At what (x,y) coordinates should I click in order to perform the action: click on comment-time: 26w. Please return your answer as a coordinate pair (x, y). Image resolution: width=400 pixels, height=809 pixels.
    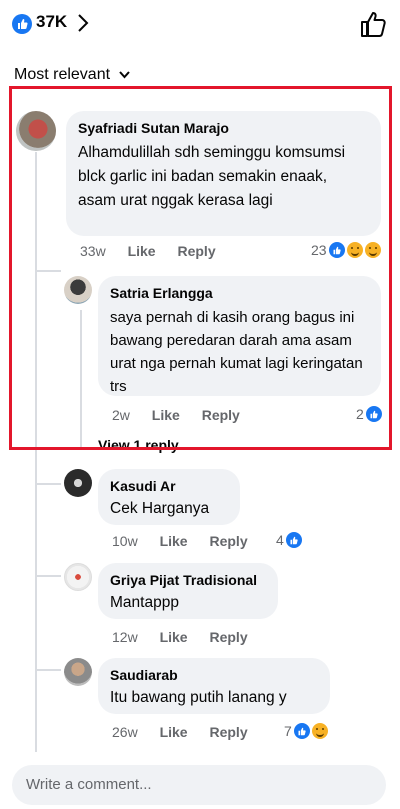
    Looking at the image, I should click on (125, 732).